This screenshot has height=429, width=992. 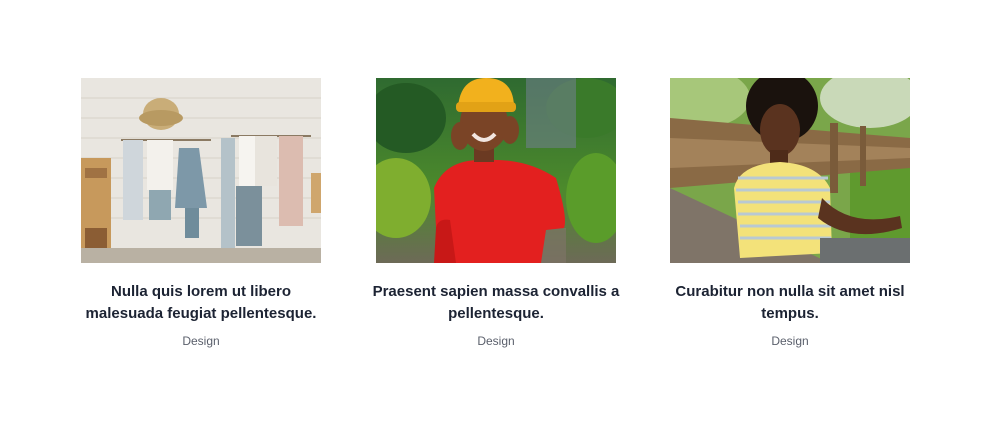 I want to click on post-image-woman-guardrail, so click(x=790, y=170).